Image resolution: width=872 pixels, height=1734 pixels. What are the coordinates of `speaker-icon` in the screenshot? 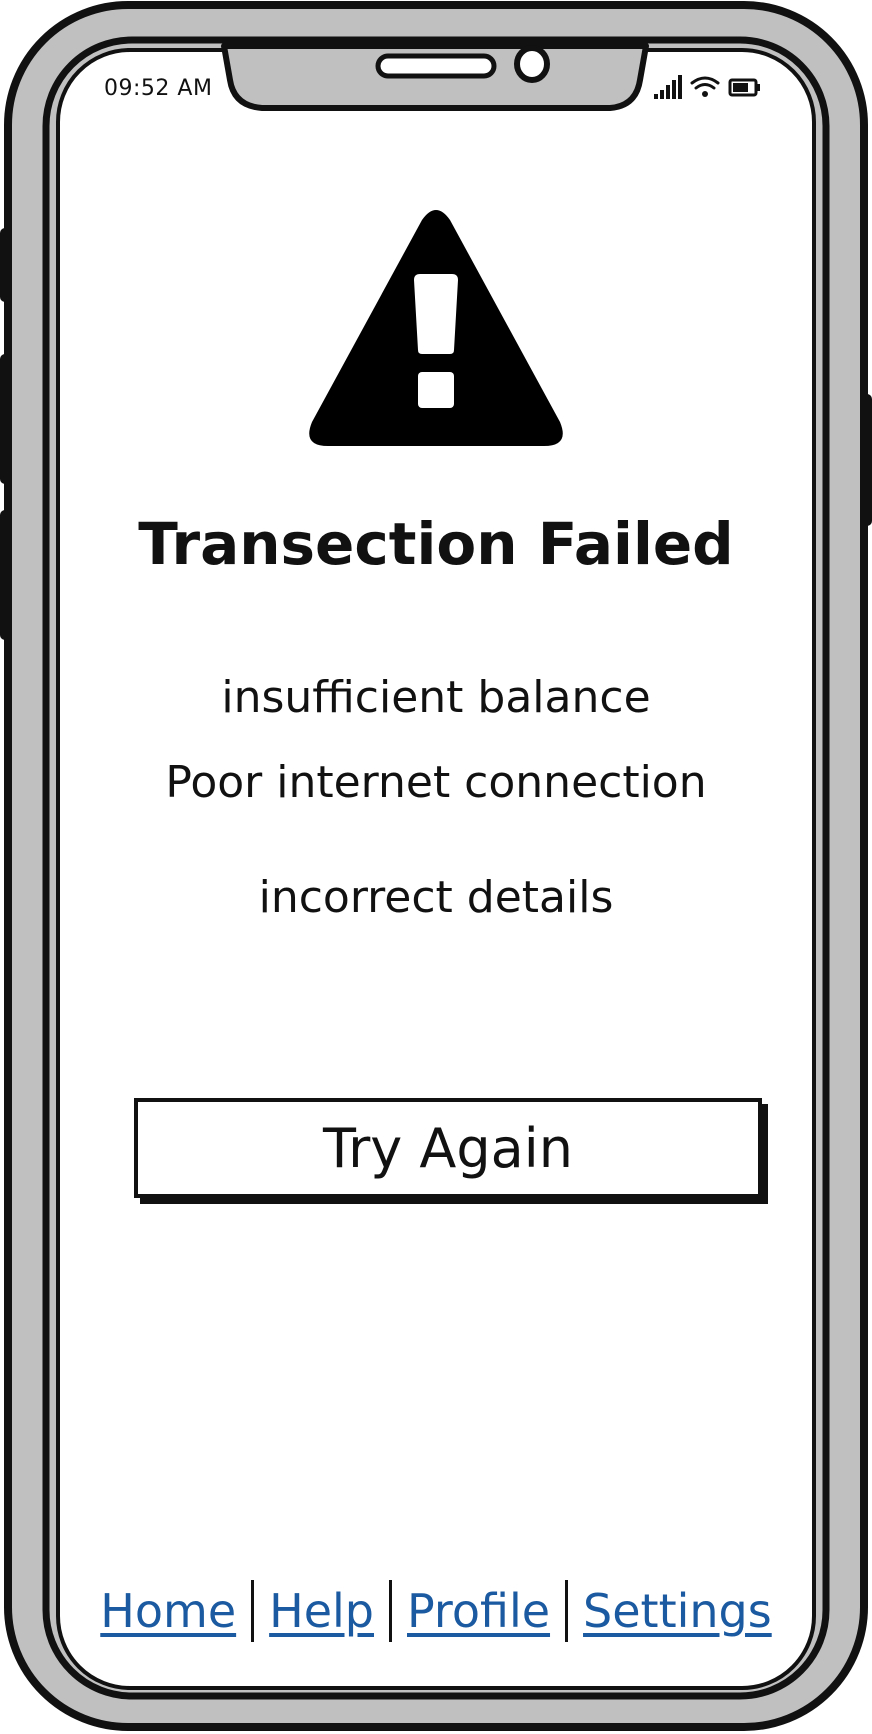 It's located at (436, 66).